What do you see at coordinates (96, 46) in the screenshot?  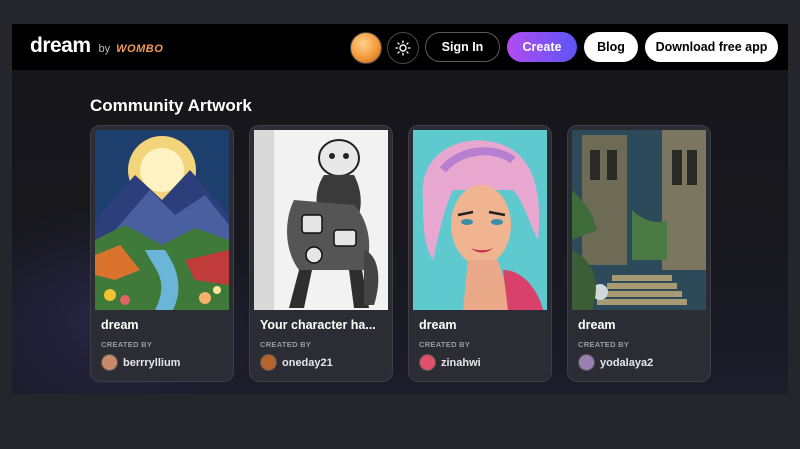 I see `dream-logo: dream by WOMBO` at bounding box center [96, 46].